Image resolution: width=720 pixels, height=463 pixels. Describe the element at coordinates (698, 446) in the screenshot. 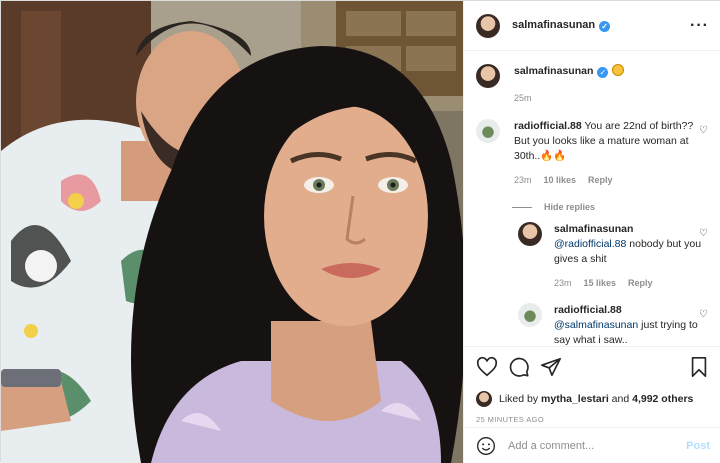

I see `post-button: Post` at that location.